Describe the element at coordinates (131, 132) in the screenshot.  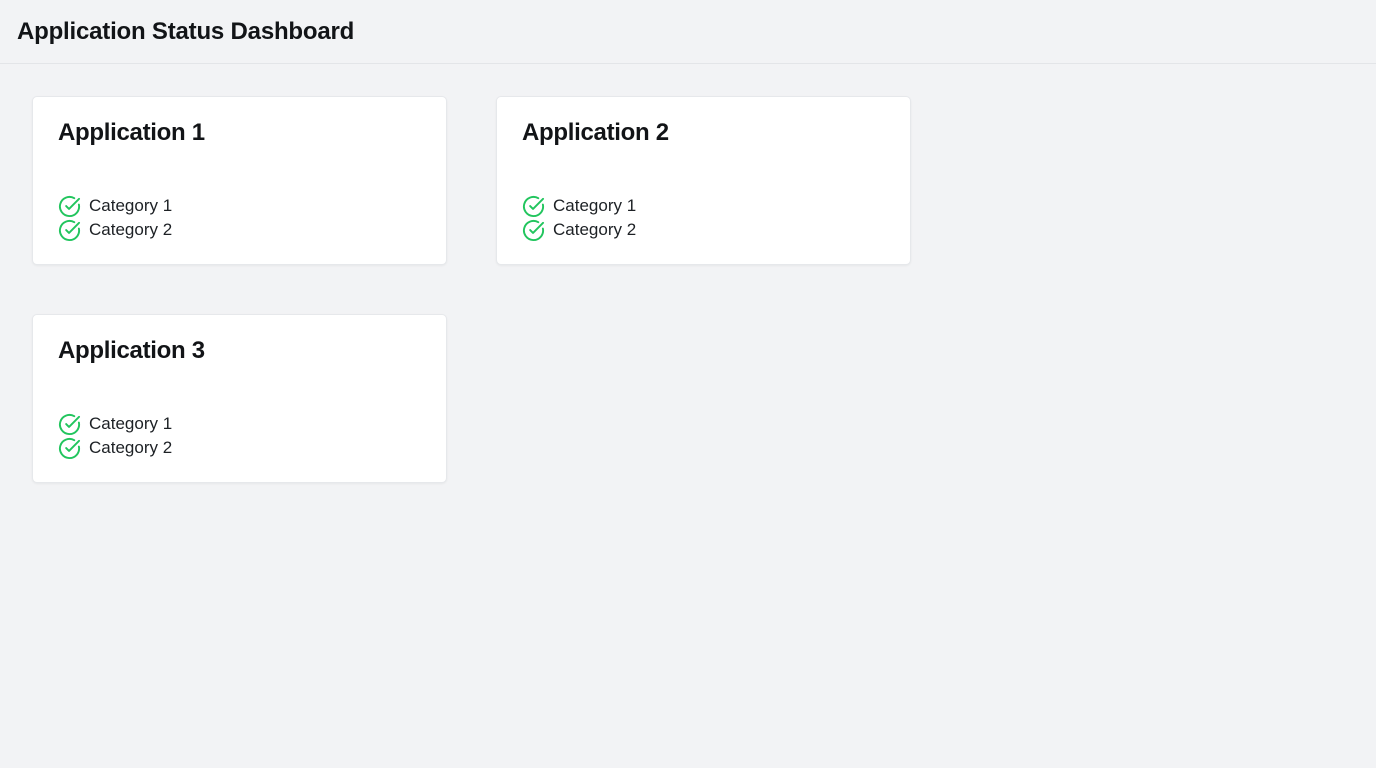
I see `application-title: Application 1` at that location.